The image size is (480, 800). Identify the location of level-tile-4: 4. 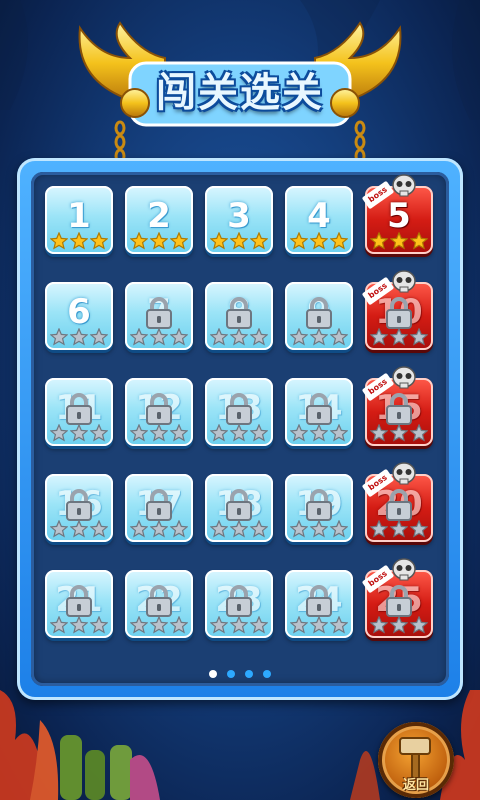
(319, 220).